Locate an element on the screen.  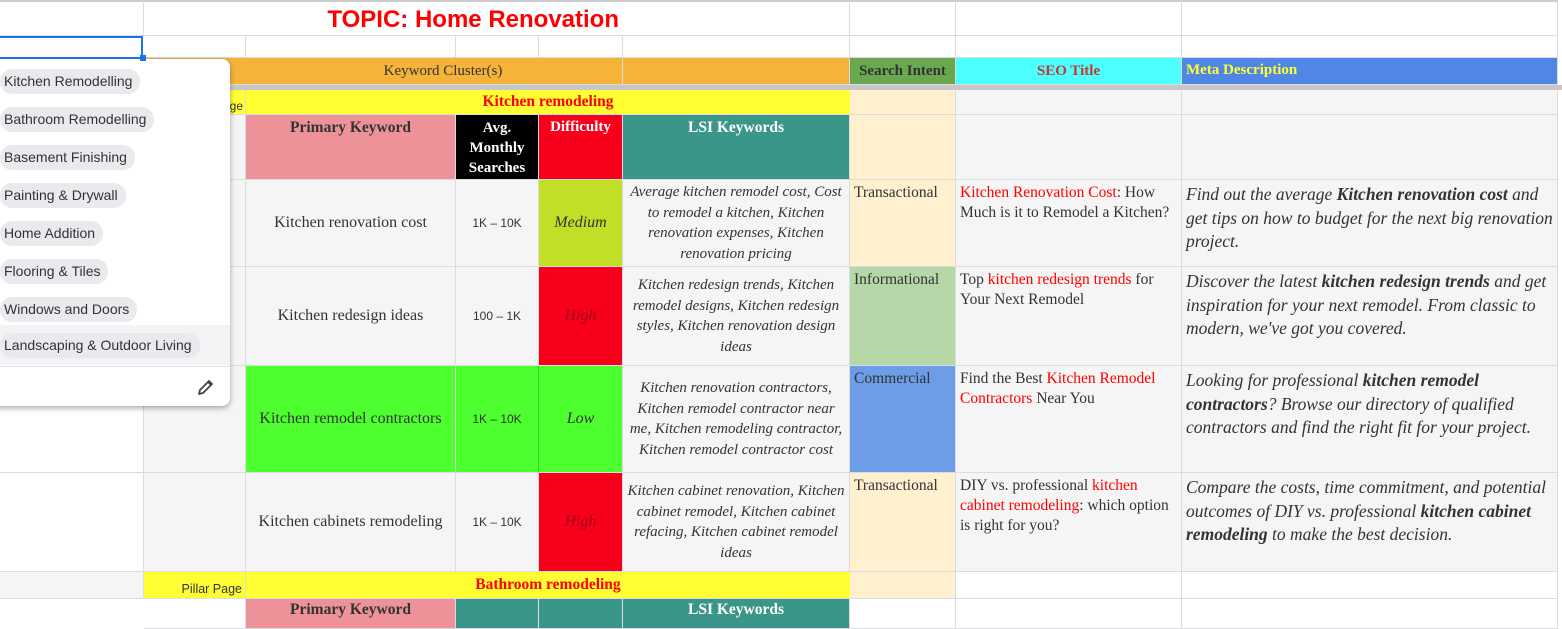
cell-g1 is located at coordinates (903, 18).